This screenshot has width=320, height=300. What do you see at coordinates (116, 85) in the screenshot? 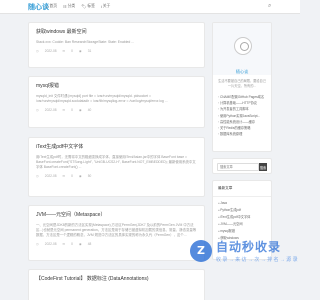
I see `post-title: mysql报错` at bounding box center [116, 85].